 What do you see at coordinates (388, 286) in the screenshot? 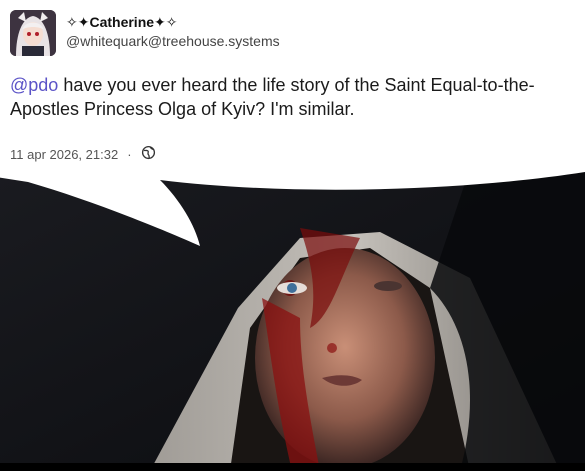
I see `right-eye` at bounding box center [388, 286].